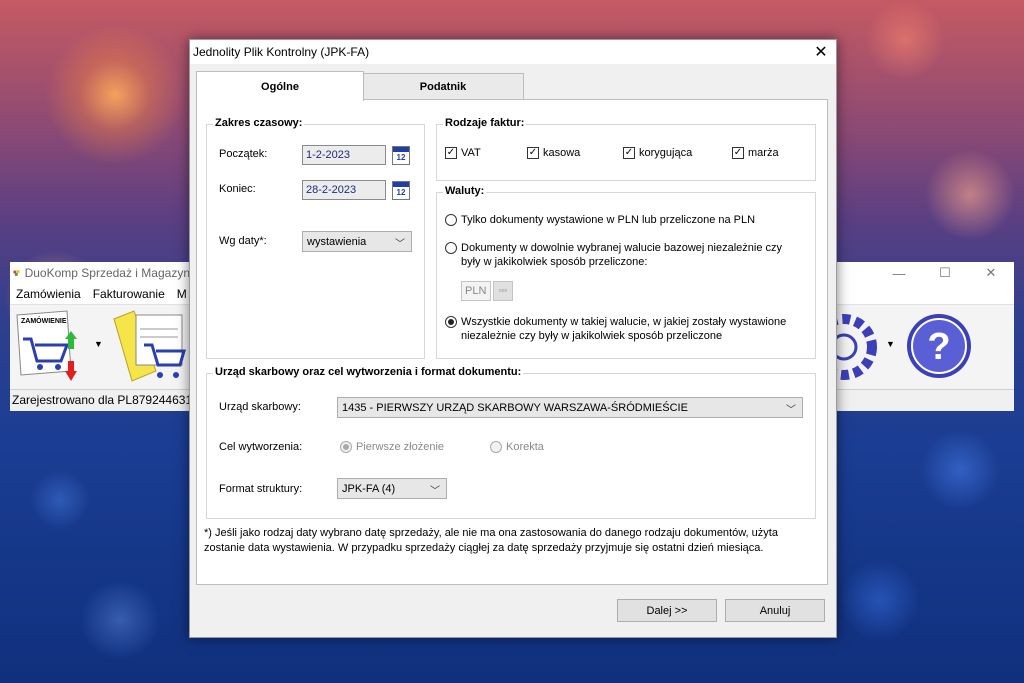 This screenshot has width=1024, height=683. What do you see at coordinates (281, 52) in the screenshot?
I see `dialog-title: Jednolity Plik Kontrolny (JPK-FA)` at bounding box center [281, 52].